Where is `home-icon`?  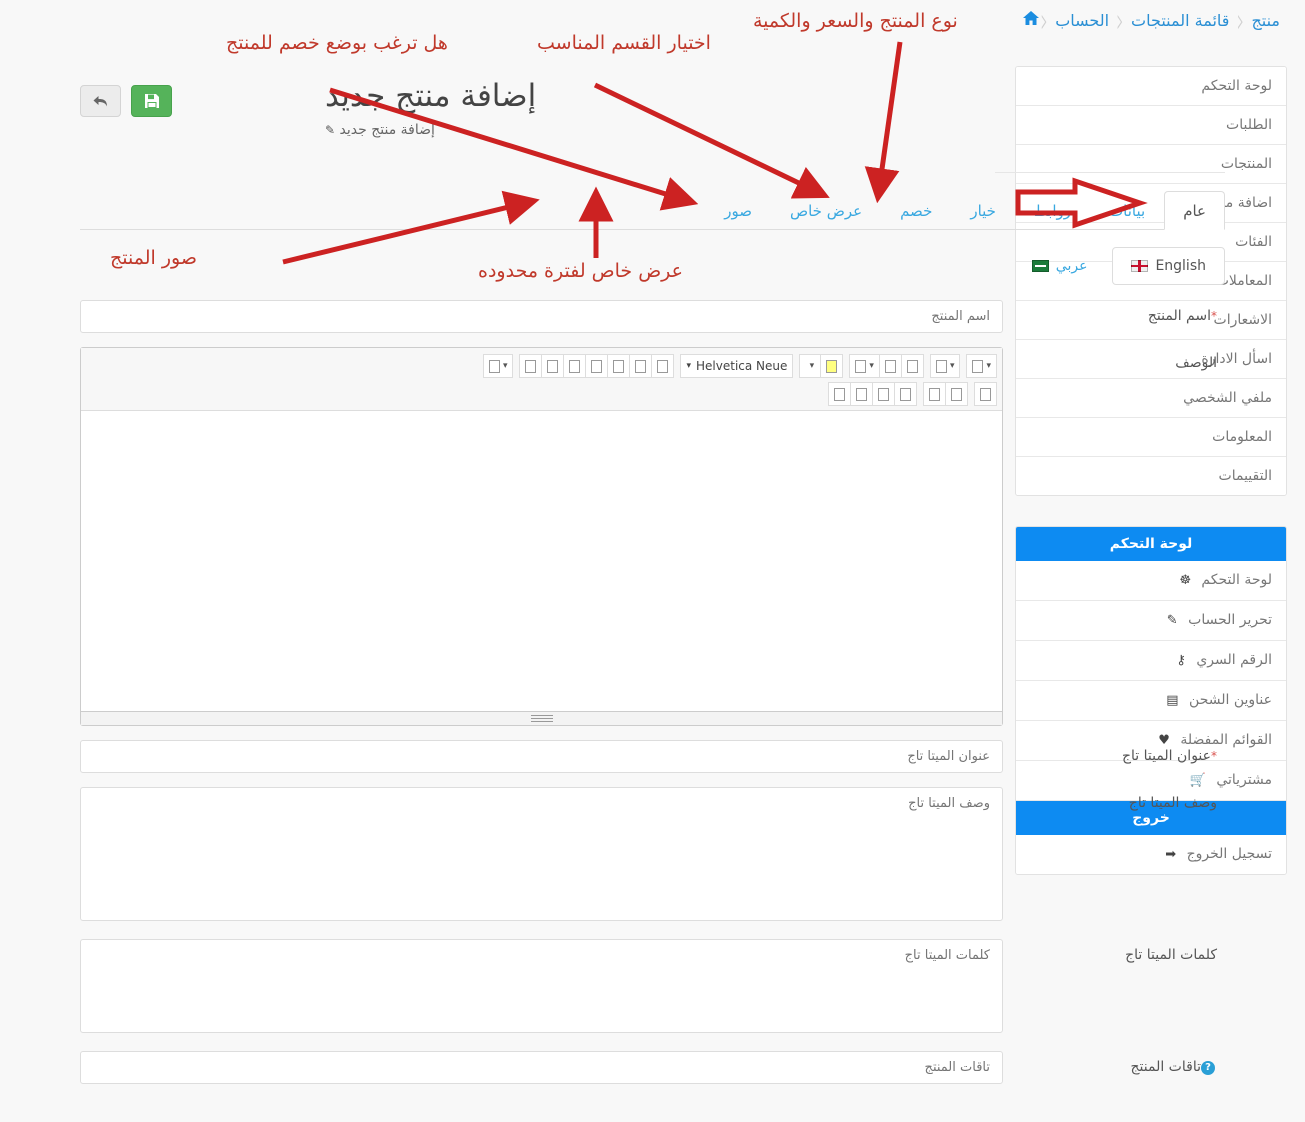 home-icon is located at coordinates (1031, 20).